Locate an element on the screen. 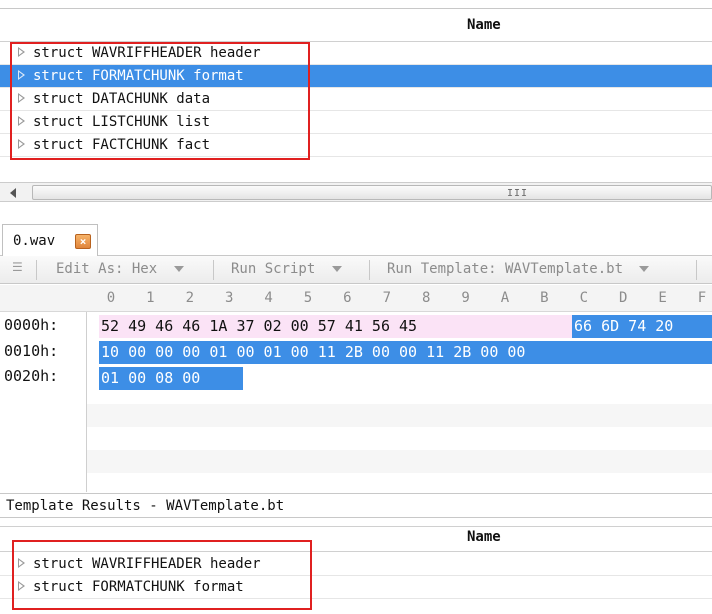  hex-column-number: 4 is located at coordinates (268, 298).